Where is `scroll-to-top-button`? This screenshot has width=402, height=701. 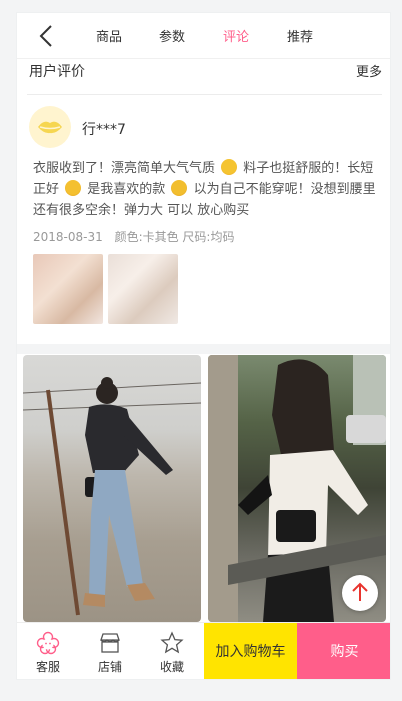 scroll-to-top-button is located at coordinates (360, 593).